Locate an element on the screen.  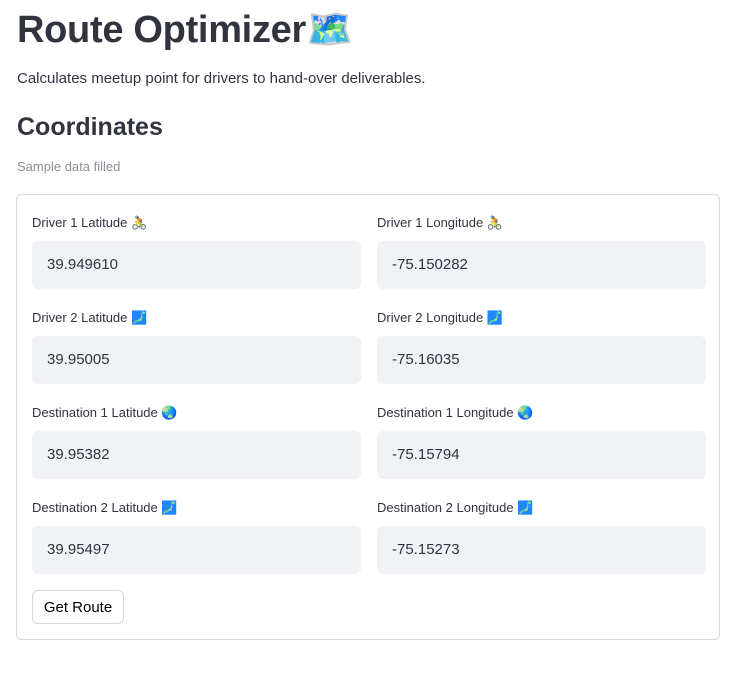
driver-1-latitude-input: 39.949610 is located at coordinates (196, 265).